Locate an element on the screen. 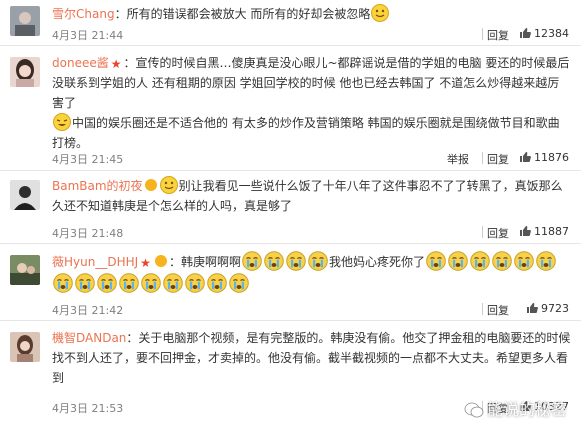  comment-text: 我他妈心疼死你了 is located at coordinates (376, 262).